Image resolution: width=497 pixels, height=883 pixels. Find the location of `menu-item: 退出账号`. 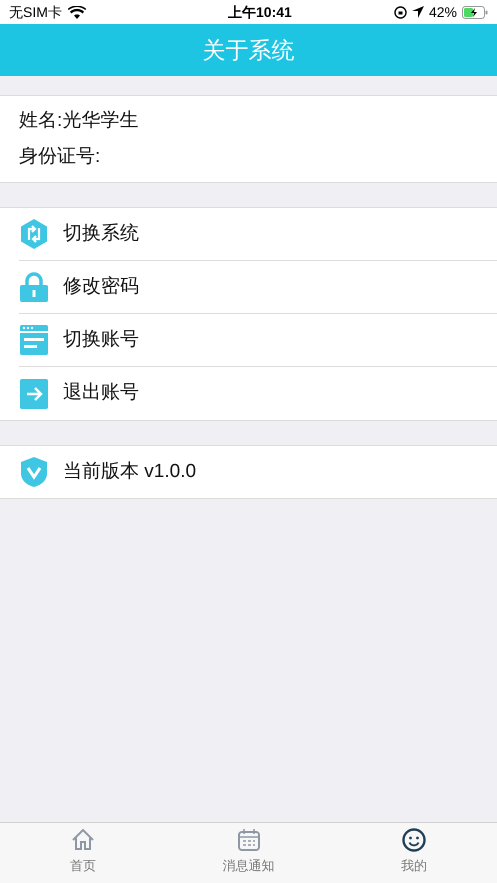

menu-item: 退出账号 is located at coordinates (101, 393).